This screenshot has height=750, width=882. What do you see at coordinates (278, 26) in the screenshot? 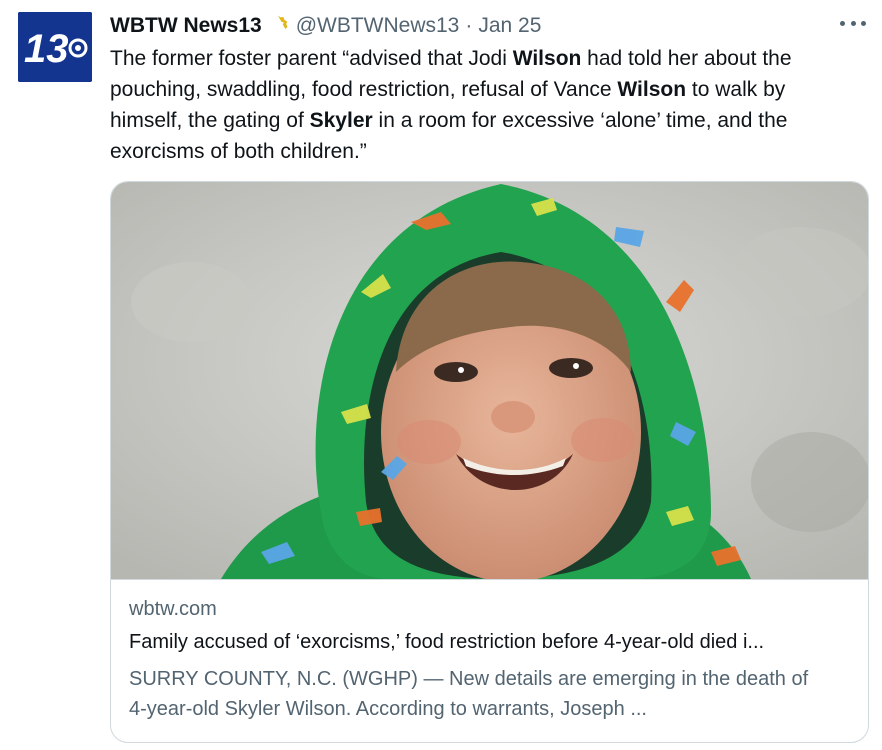
I see `verified-badge-icon` at bounding box center [278, 26].